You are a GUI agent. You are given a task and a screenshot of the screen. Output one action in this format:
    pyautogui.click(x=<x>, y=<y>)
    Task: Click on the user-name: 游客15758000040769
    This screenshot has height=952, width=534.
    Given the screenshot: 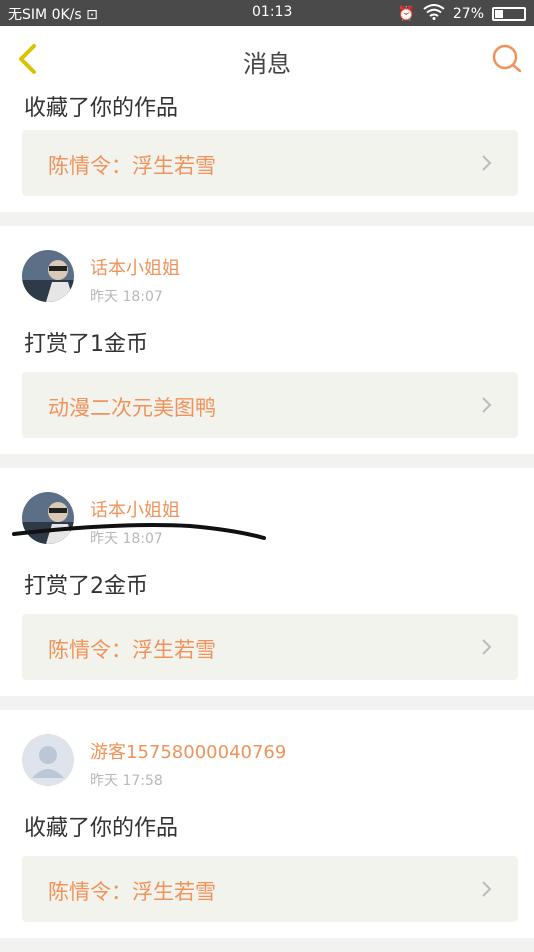 What is the action you would take?
    pyautogui.click(x=188, y=751)
    